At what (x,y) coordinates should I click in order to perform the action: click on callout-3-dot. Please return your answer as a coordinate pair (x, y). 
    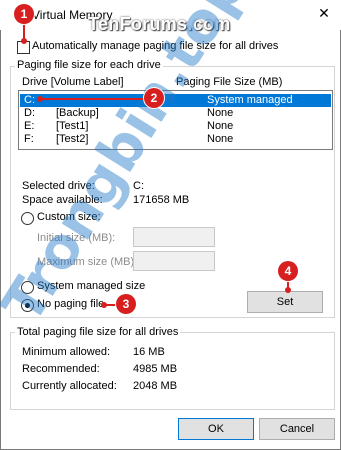
    Looking at the image, I should click on (104, 305).